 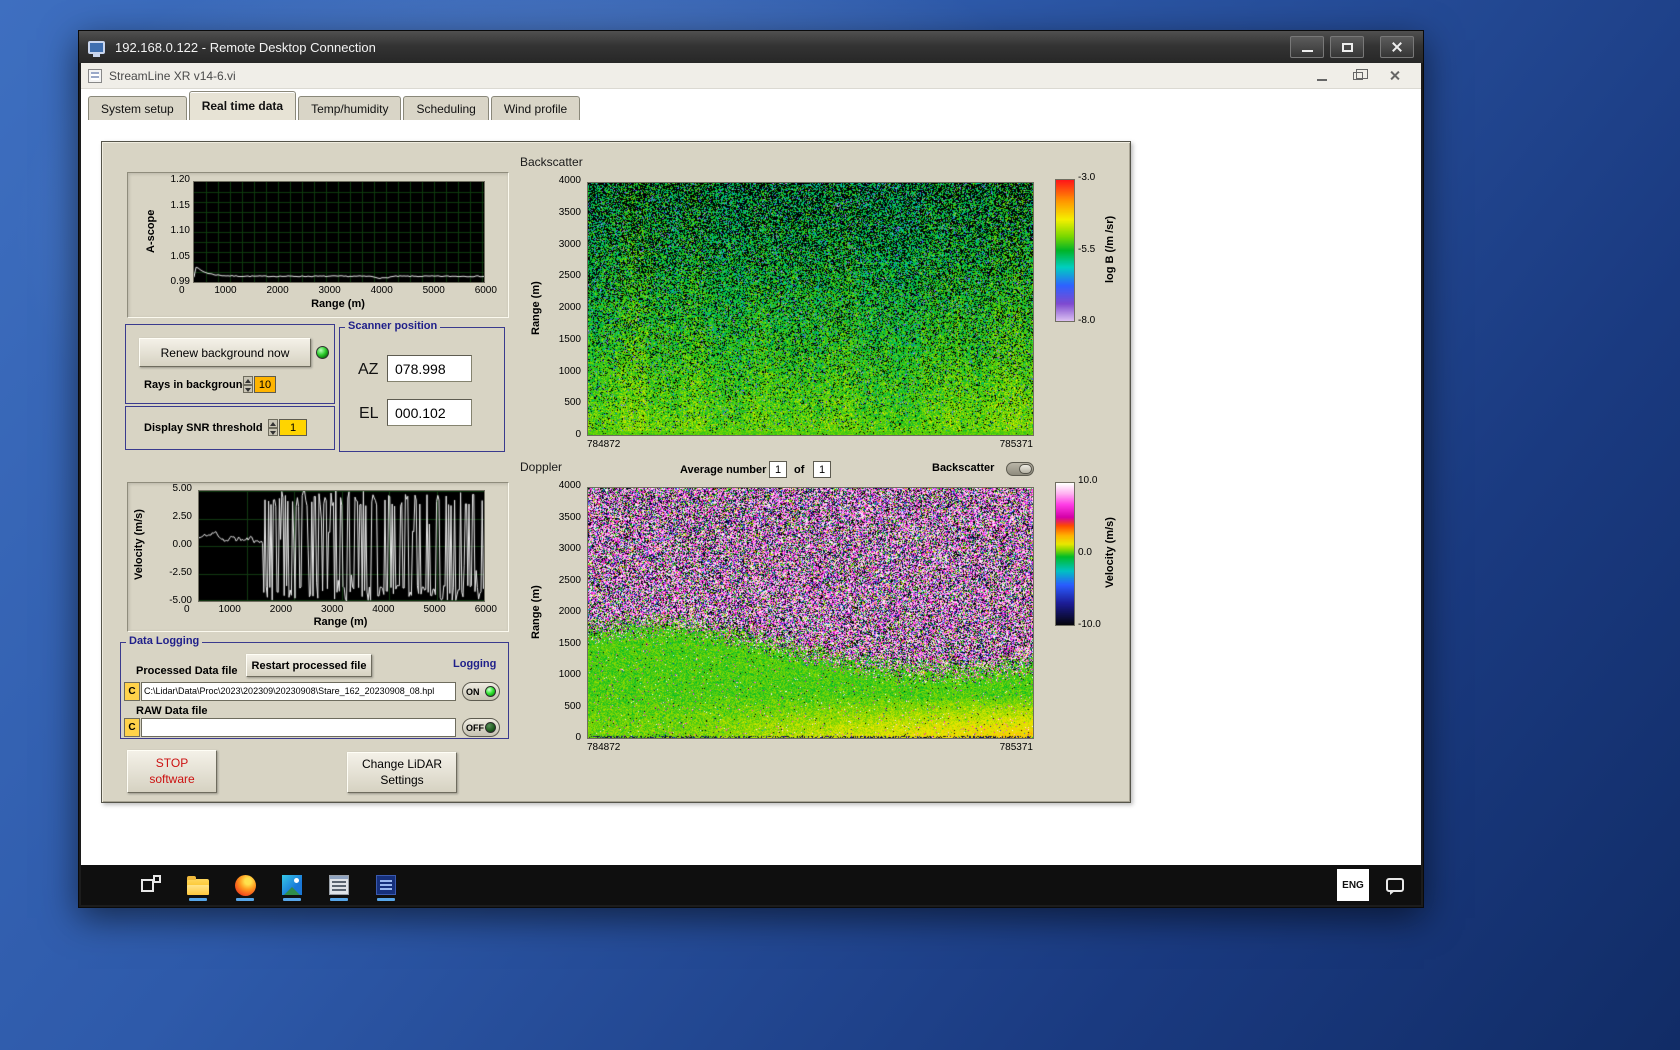 What do you see at coordinates (172, 762) in the screenshot?
I see `stop-button-line1: STOP` at bounding box center [172, 762].